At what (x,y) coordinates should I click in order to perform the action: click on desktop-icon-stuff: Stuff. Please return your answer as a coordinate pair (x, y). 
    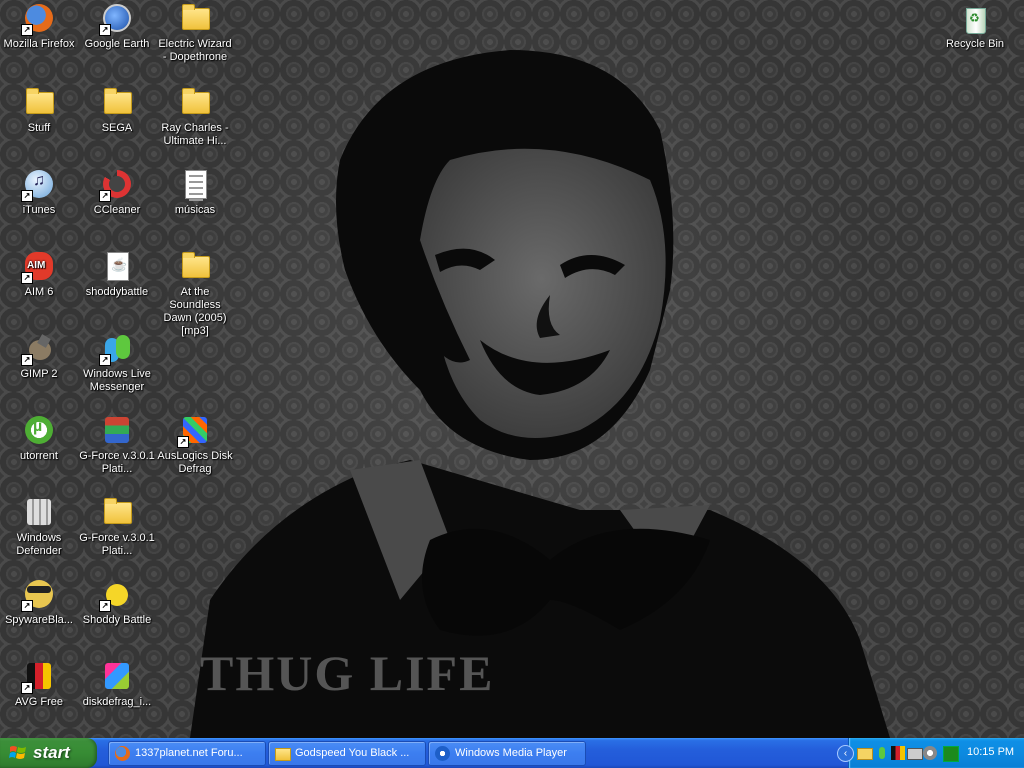
    Looking at the image, I should click on (39, 110).